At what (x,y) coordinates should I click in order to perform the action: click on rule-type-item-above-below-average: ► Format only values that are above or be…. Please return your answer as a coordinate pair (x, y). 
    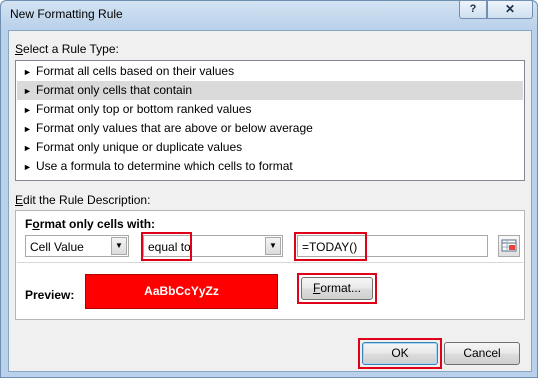
    Looking at the image, I should click on (270, 128).